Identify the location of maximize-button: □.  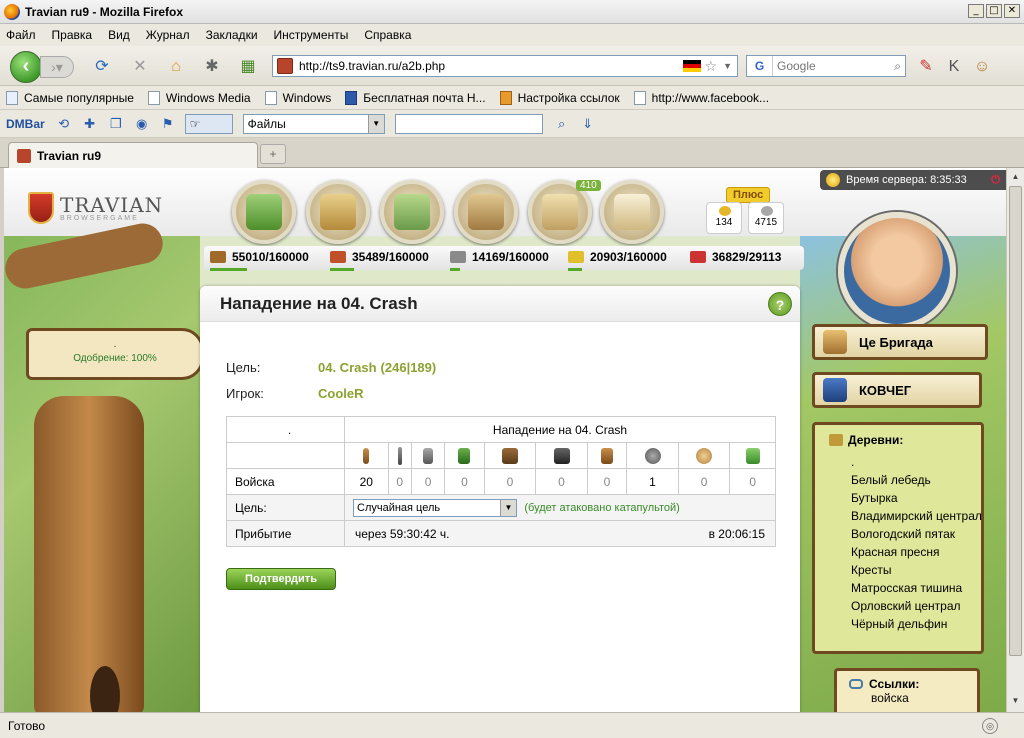
(994, 11).